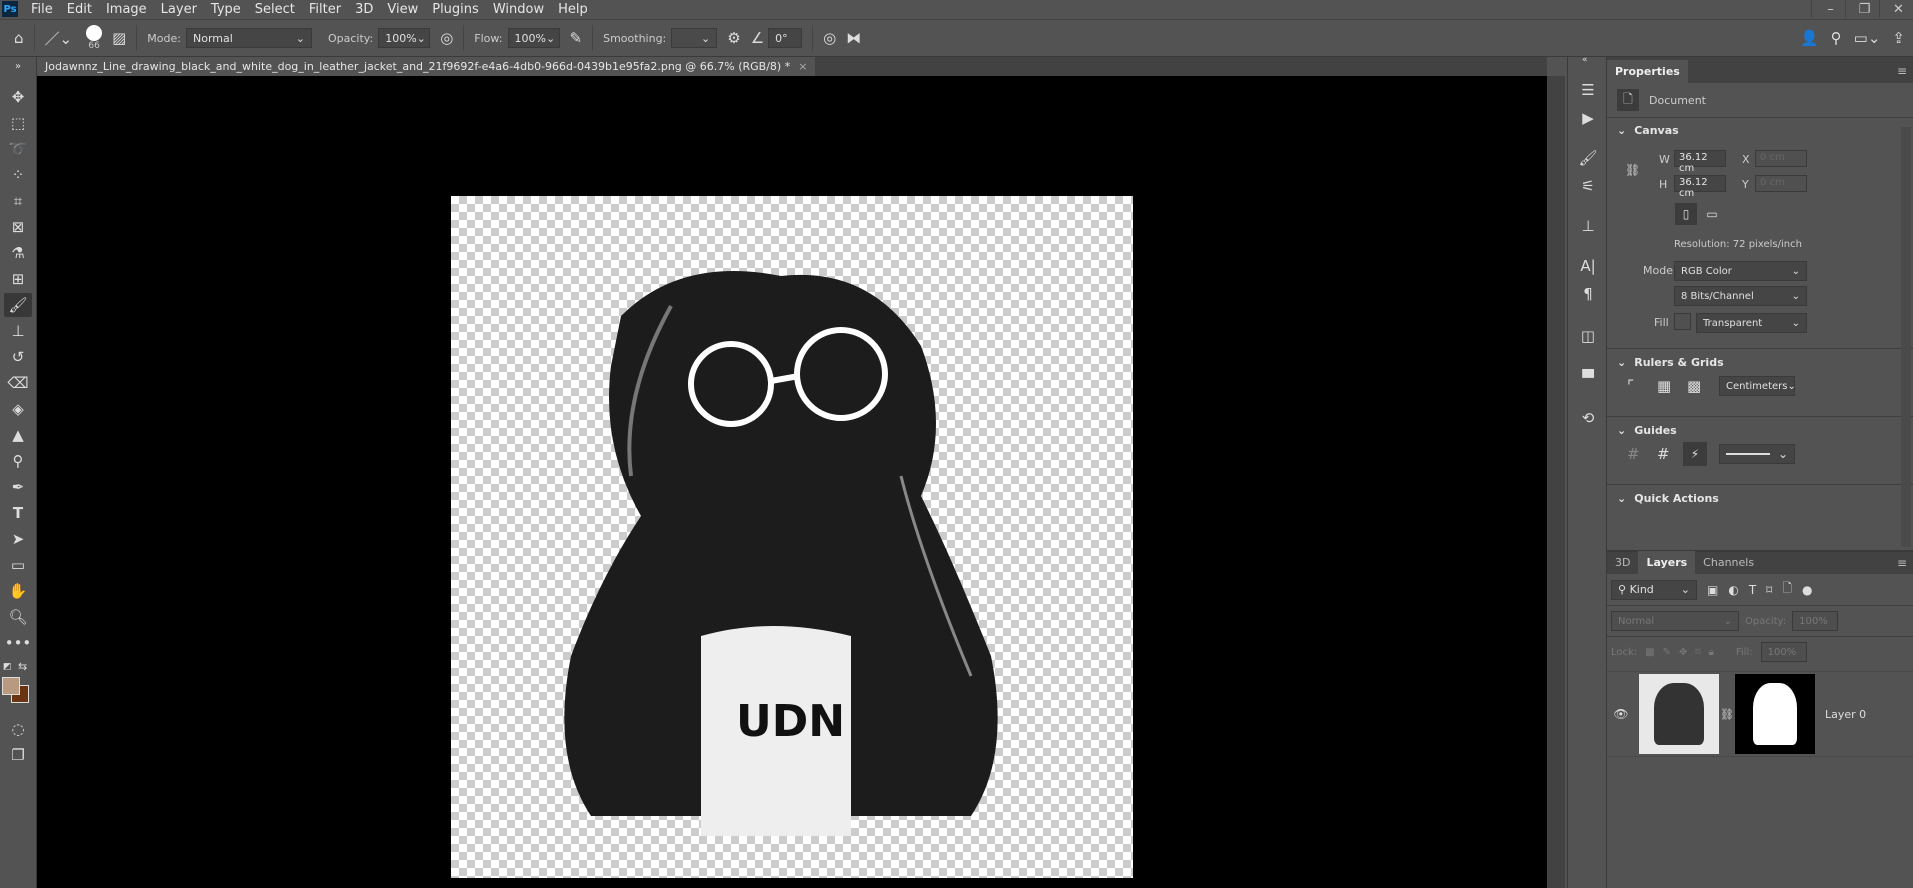  I want to click on character-icon: A|, so click(1588, 266).